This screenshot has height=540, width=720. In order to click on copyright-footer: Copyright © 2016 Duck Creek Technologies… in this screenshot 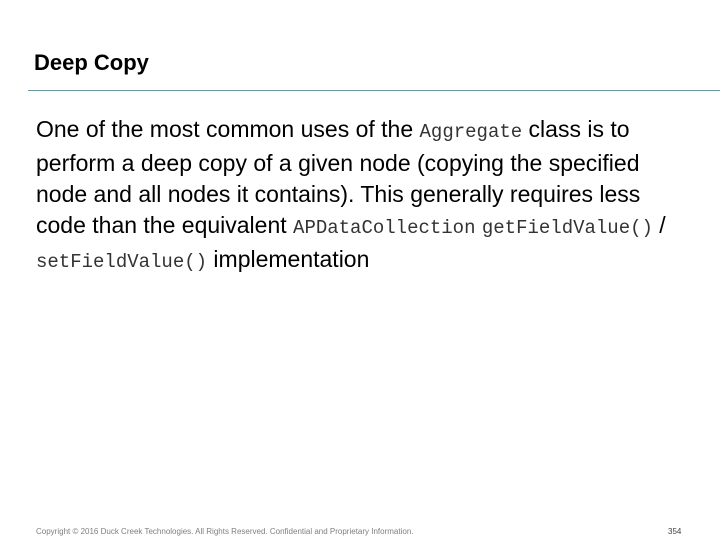, I will do `click(225, 531)`.